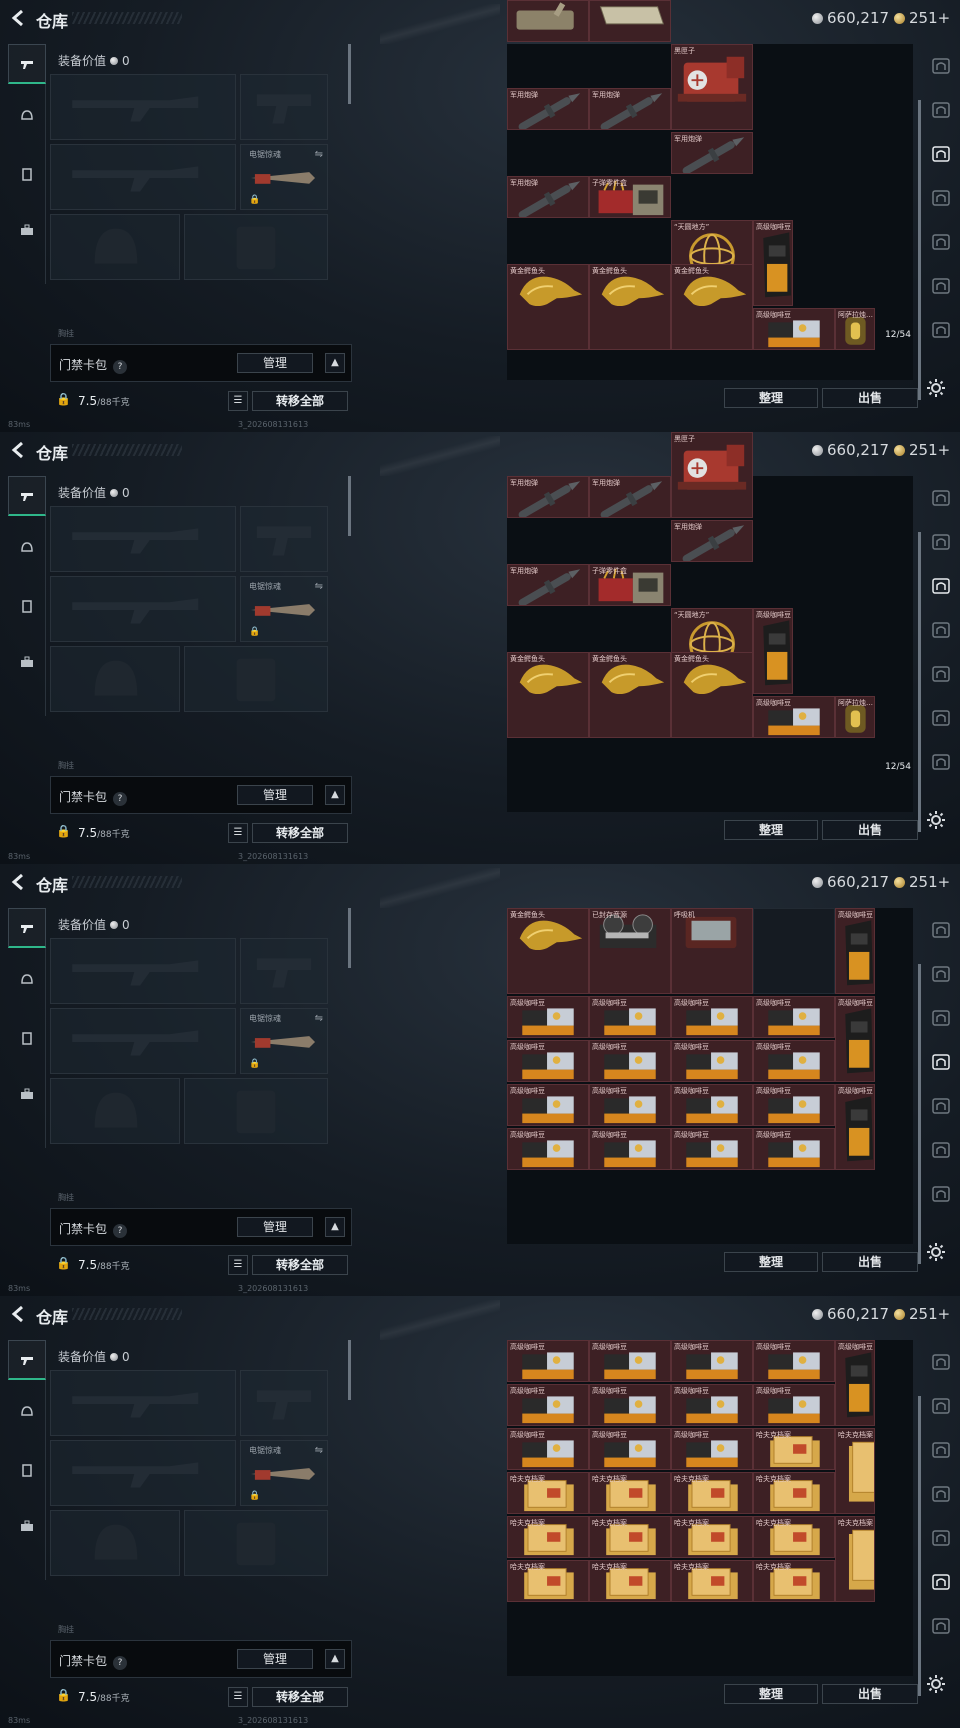 Image resolution: width=960 pixels, height=1728 pixels. What do you see at coordinates (256, 1543) in the screenshot?
I see `armor-slot` at bounding box center [256, 1543].